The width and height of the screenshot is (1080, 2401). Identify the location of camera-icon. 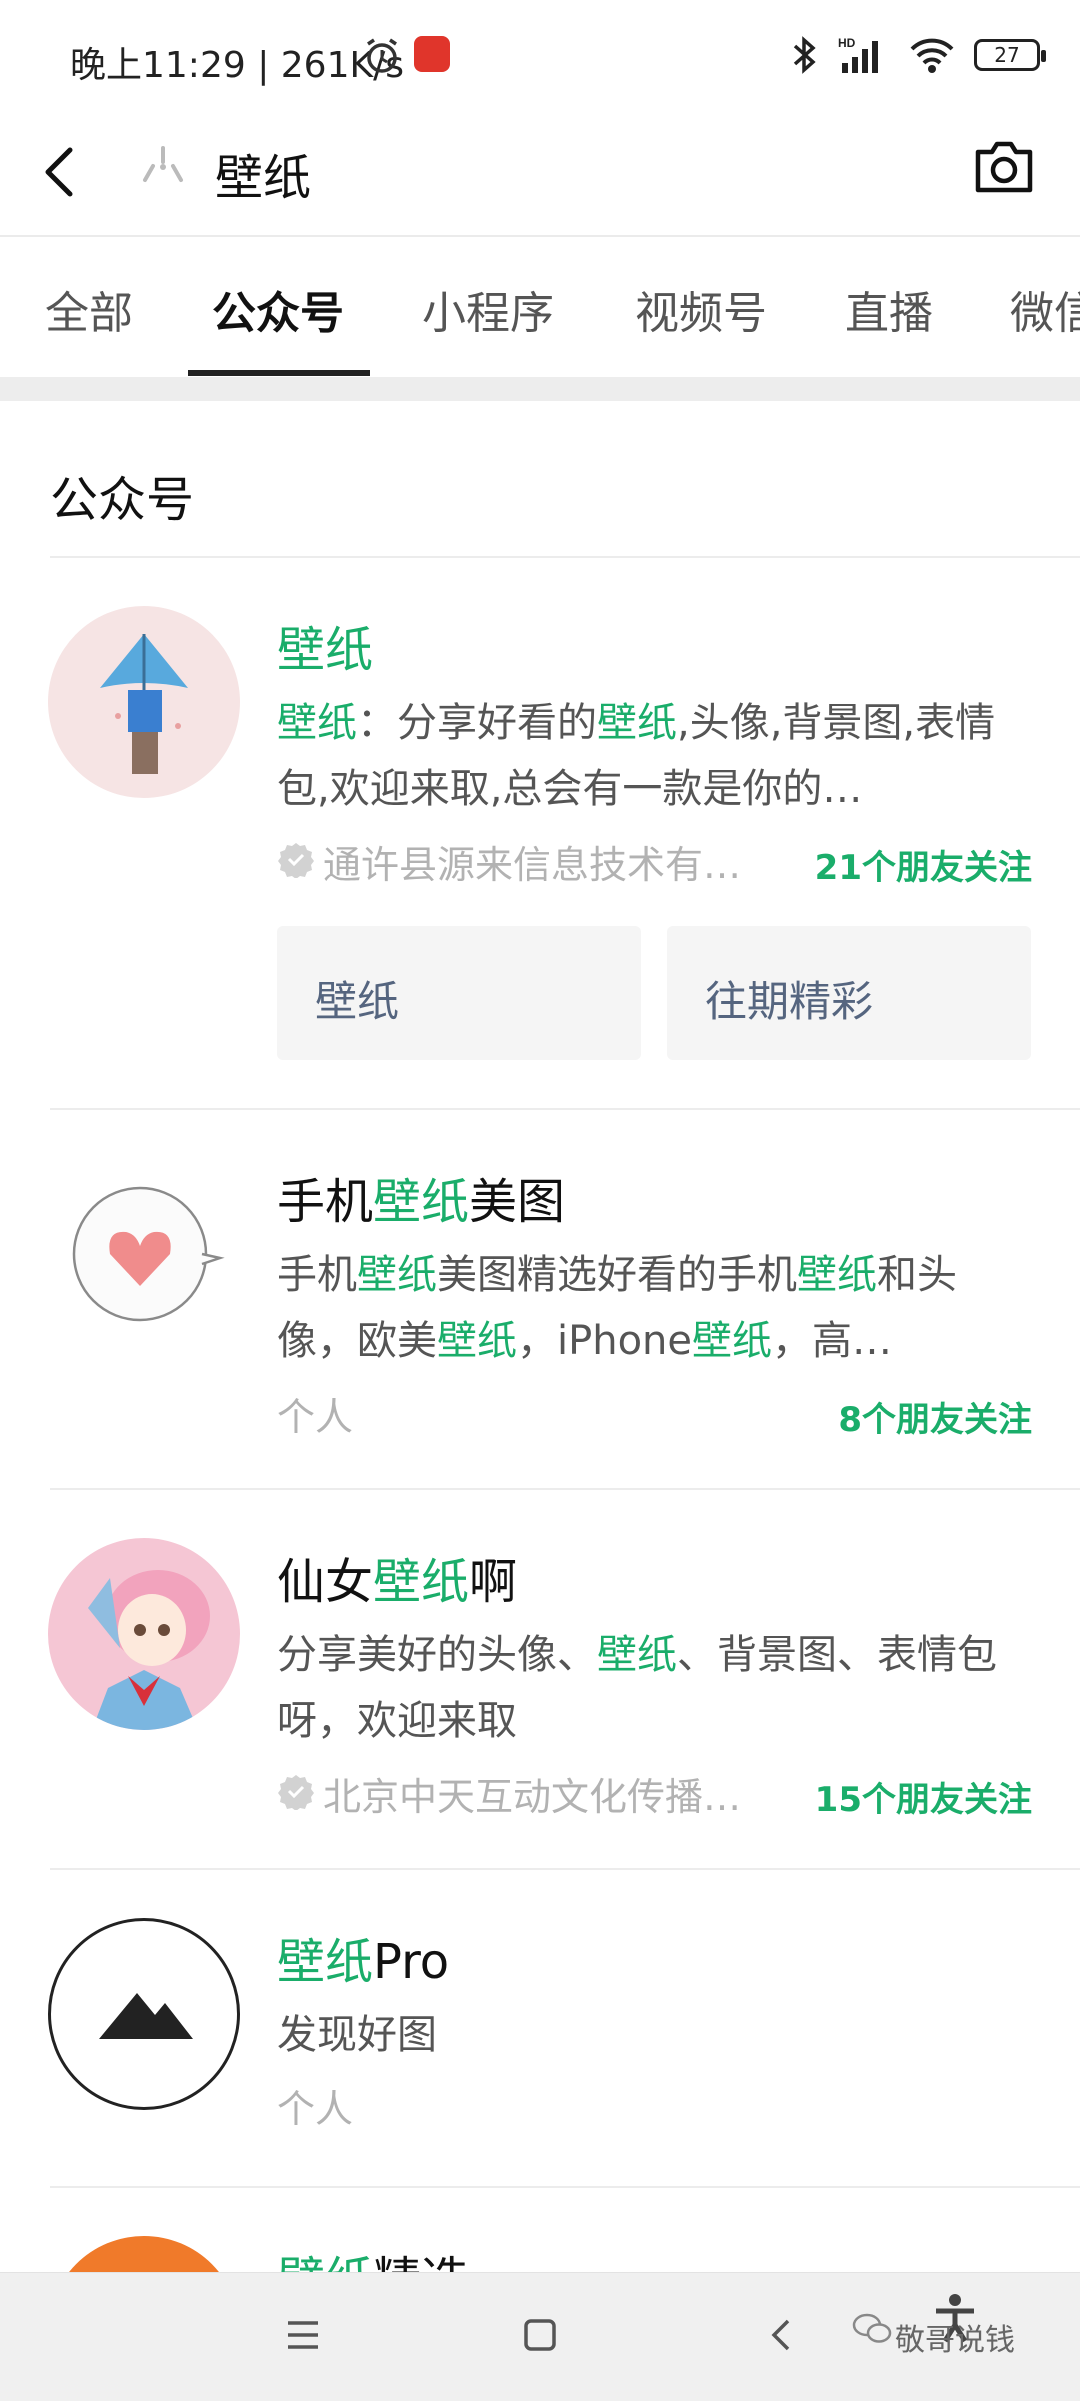
(1004, 166).